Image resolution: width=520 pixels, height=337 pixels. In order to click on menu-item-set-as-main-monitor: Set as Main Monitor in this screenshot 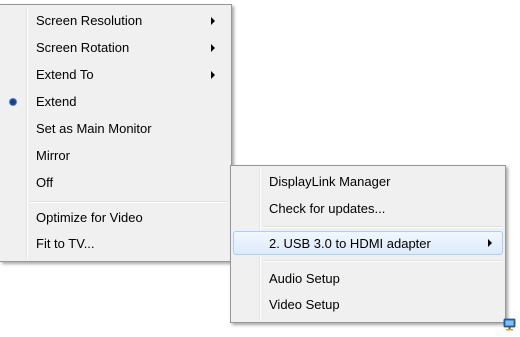, I will do `click(115, 129)`.